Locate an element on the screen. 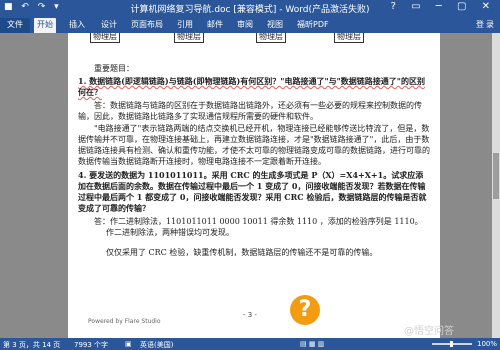 This screenshot has width=500, height=350. page-indicator: 第 3 页，共 14 页 is located at coordinates (31, 345).